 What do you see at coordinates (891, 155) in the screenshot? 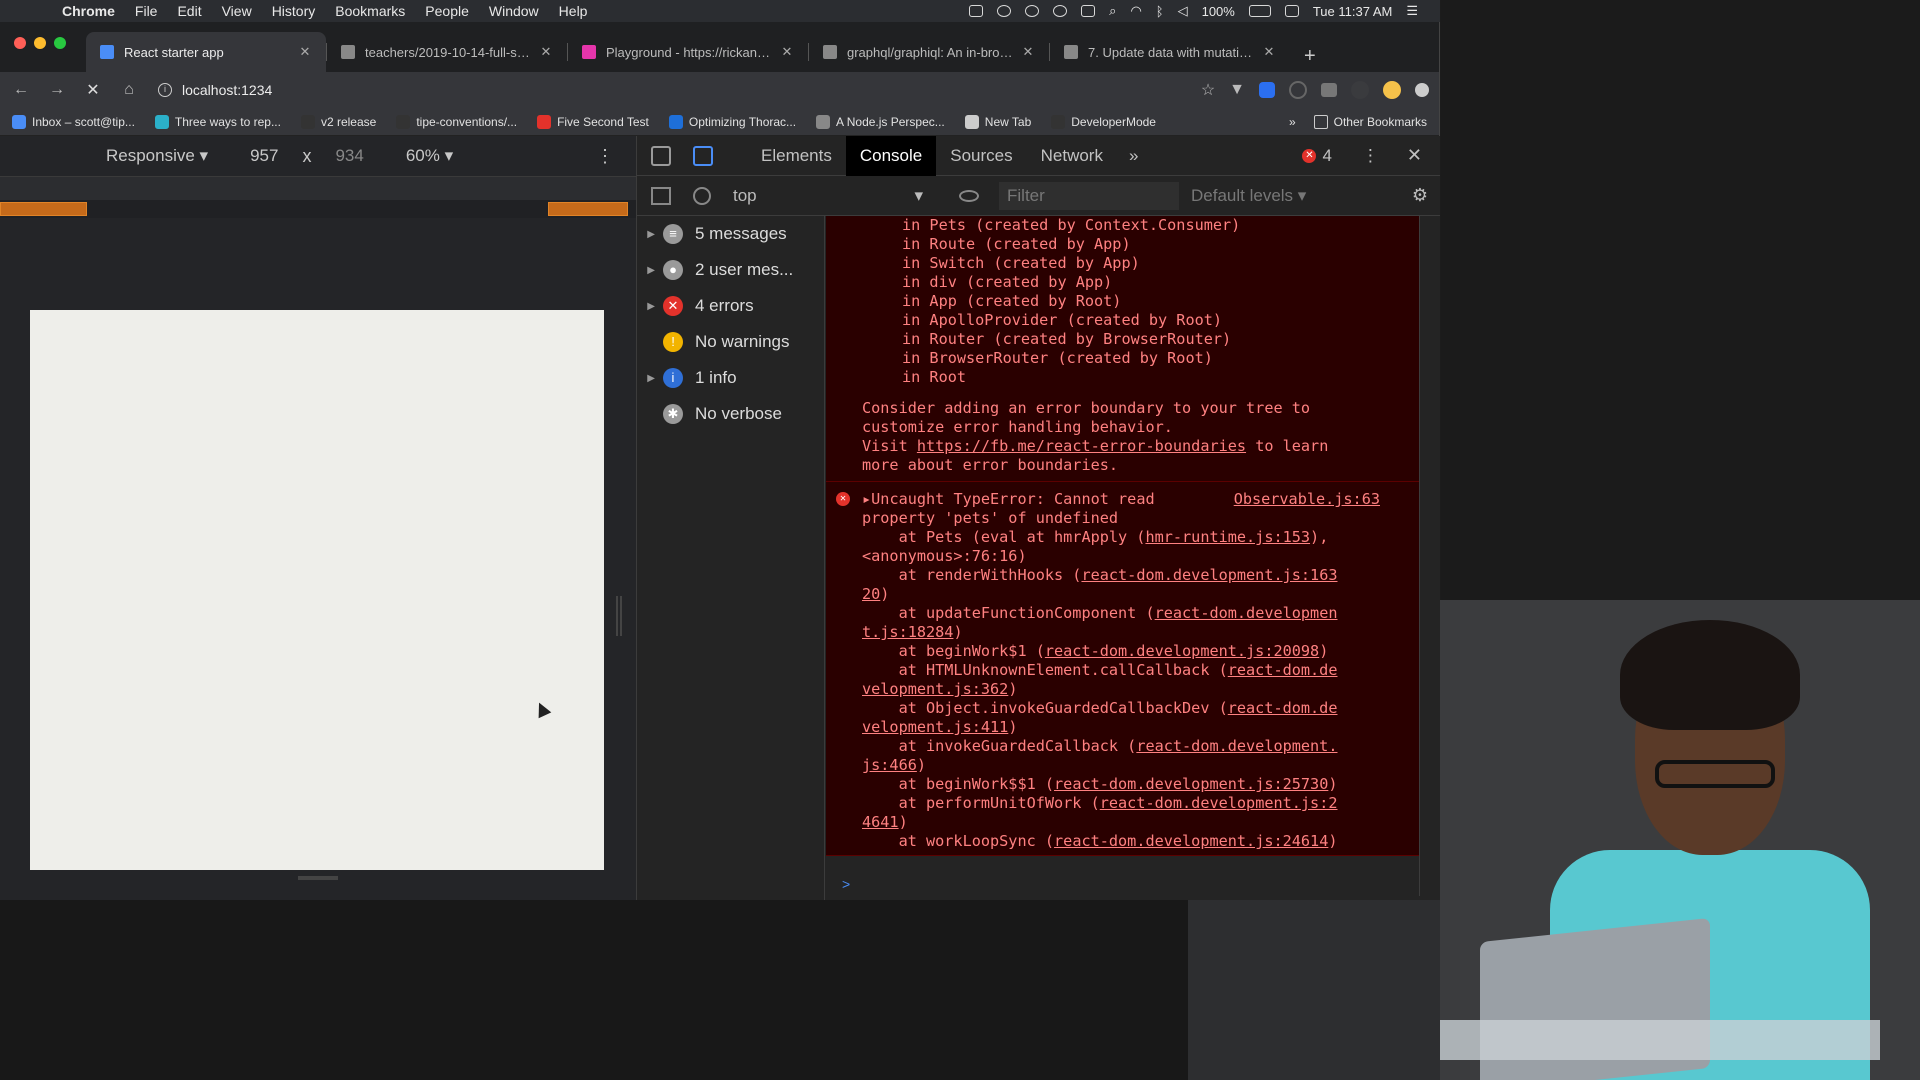
I see `tab-console: Console` at bounding box center [891, 155].